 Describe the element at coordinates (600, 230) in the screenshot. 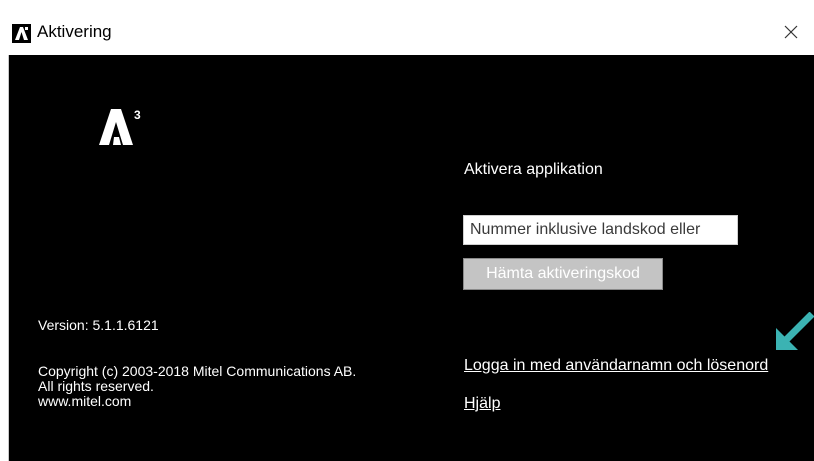

I see `phone-number-input` at that location.